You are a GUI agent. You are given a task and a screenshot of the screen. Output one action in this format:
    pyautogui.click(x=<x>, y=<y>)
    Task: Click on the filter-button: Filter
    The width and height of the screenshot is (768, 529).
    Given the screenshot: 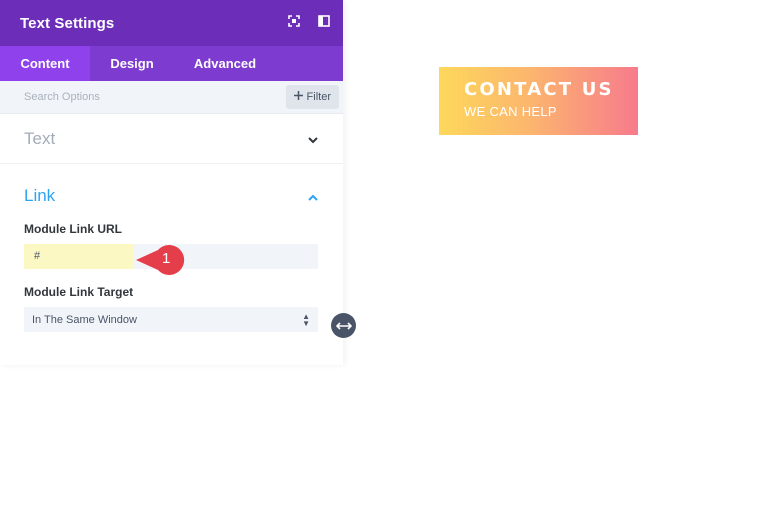 What is the action you would take?
    pyautogui.click(x=312, y=97)
    